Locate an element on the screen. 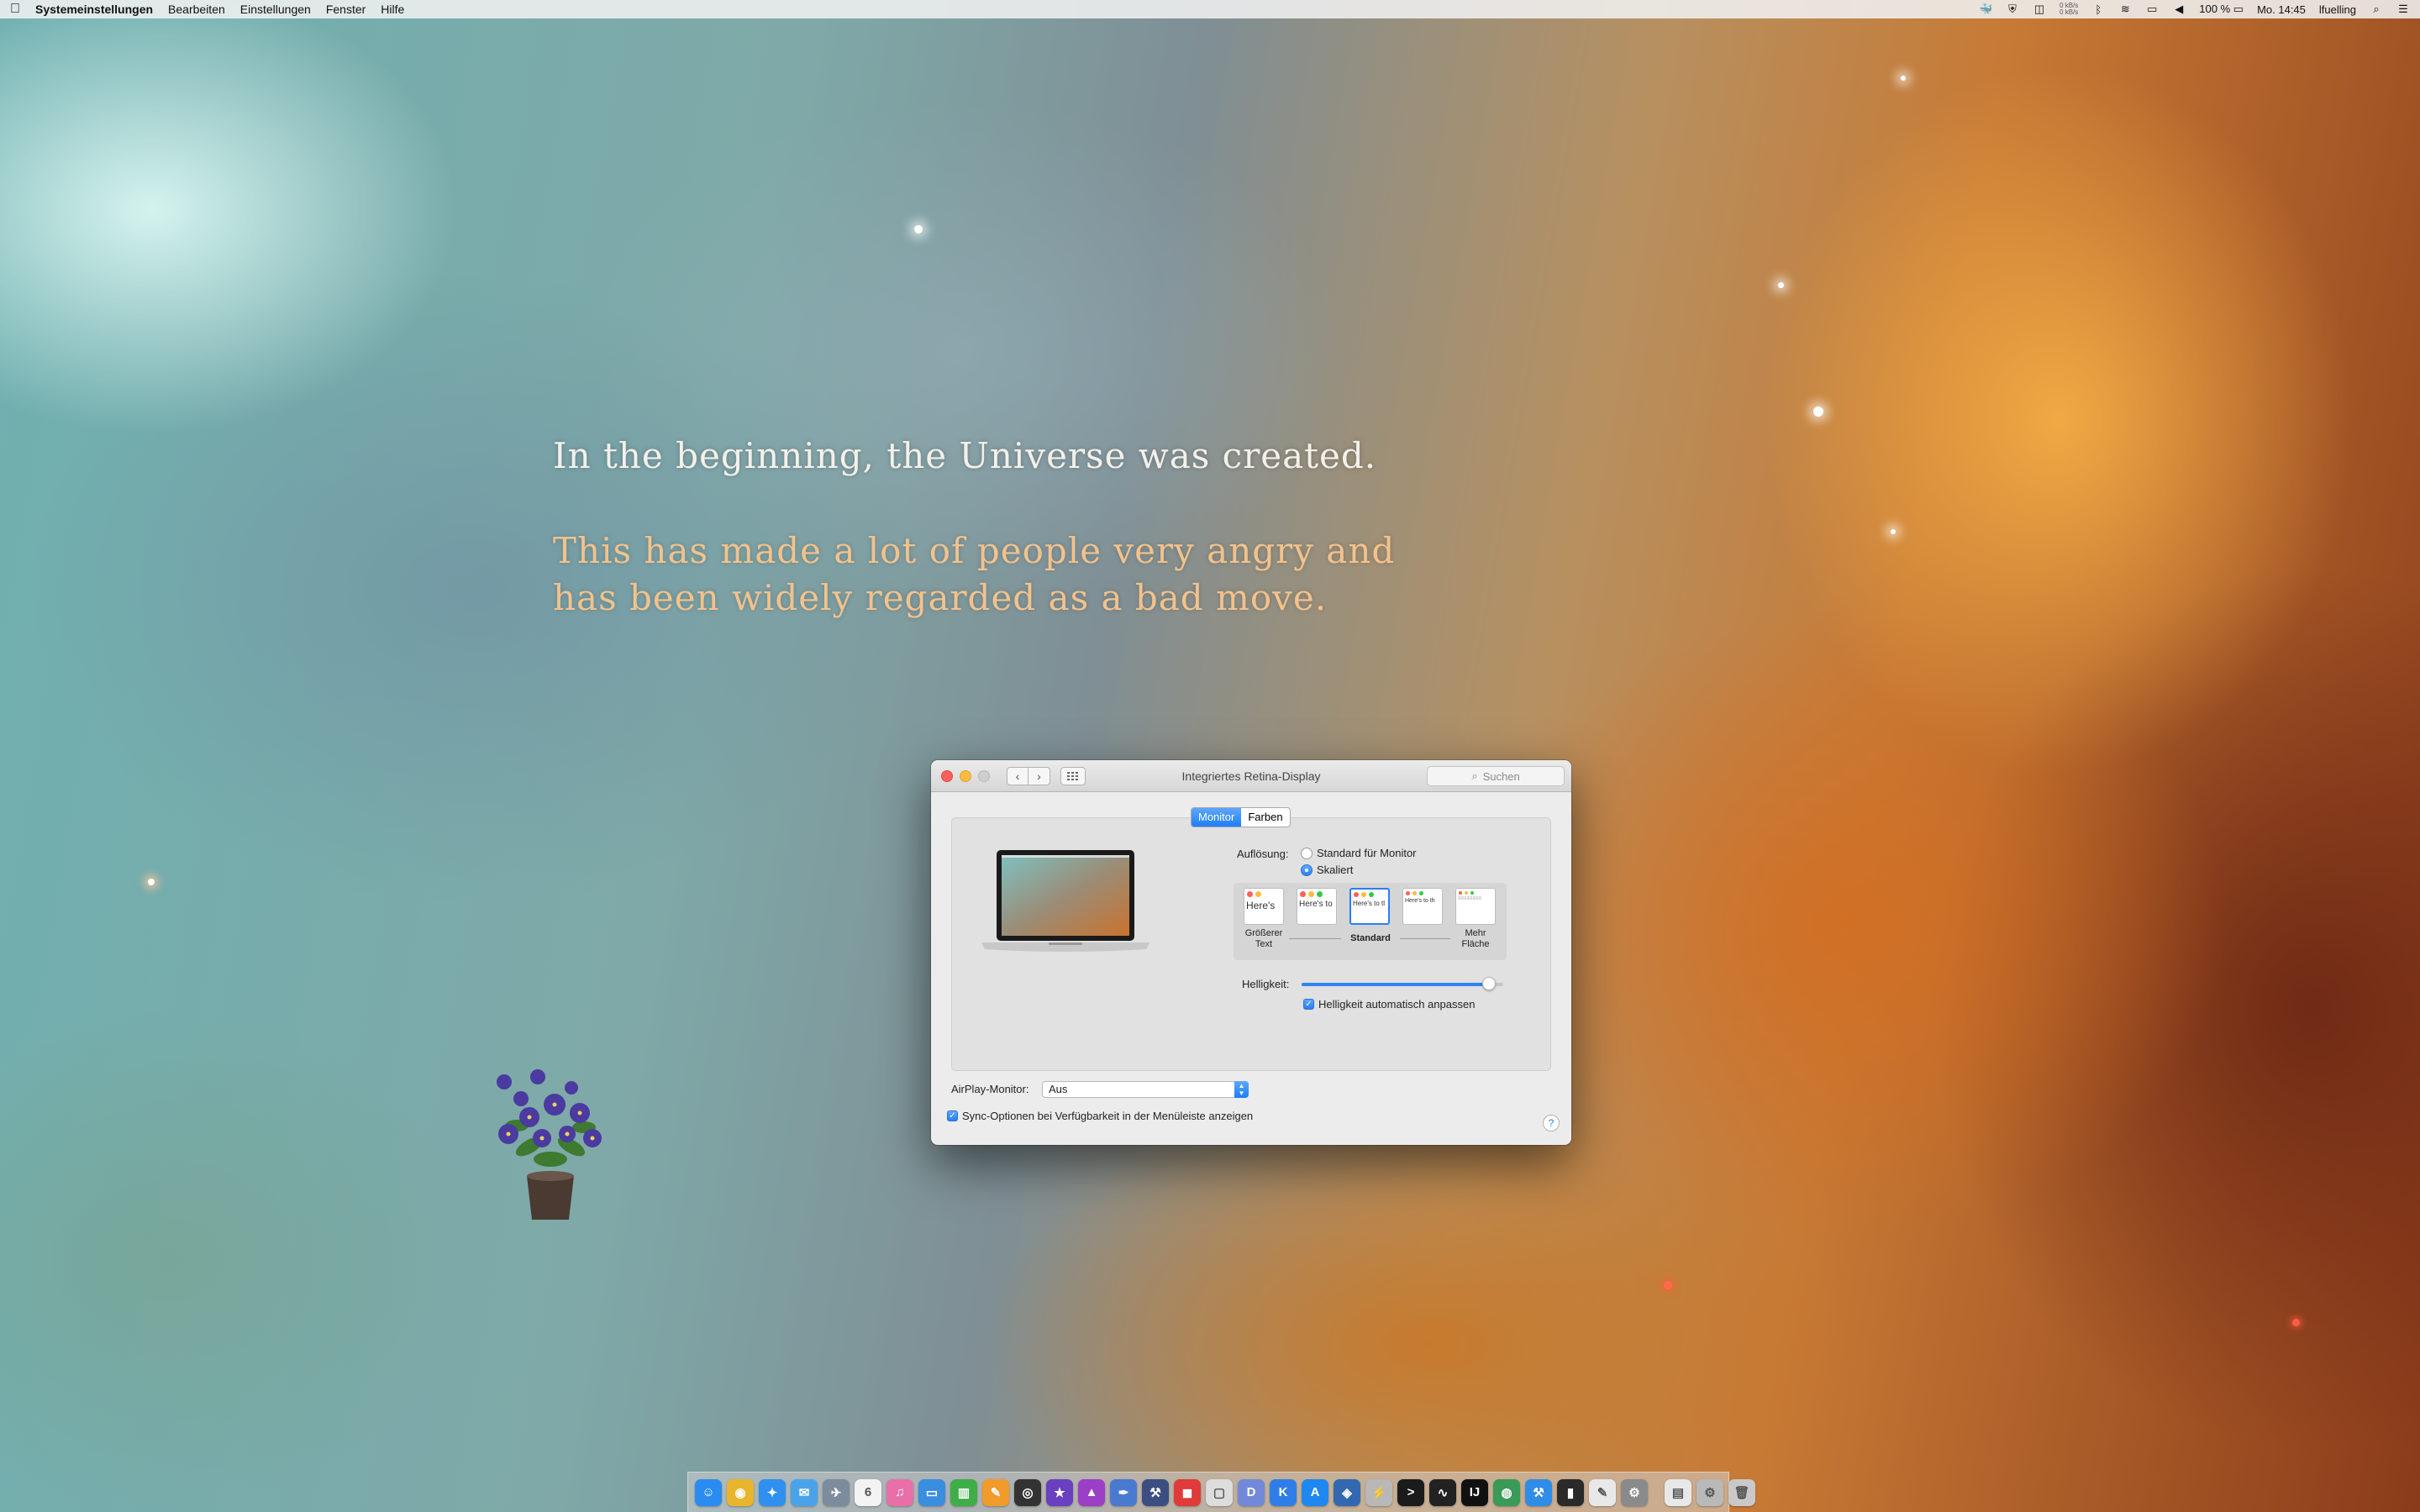 Image resolution: width=2420 pixels, height=1512 pixels. back-button: ‹ is located at coordinates (1018, 775).